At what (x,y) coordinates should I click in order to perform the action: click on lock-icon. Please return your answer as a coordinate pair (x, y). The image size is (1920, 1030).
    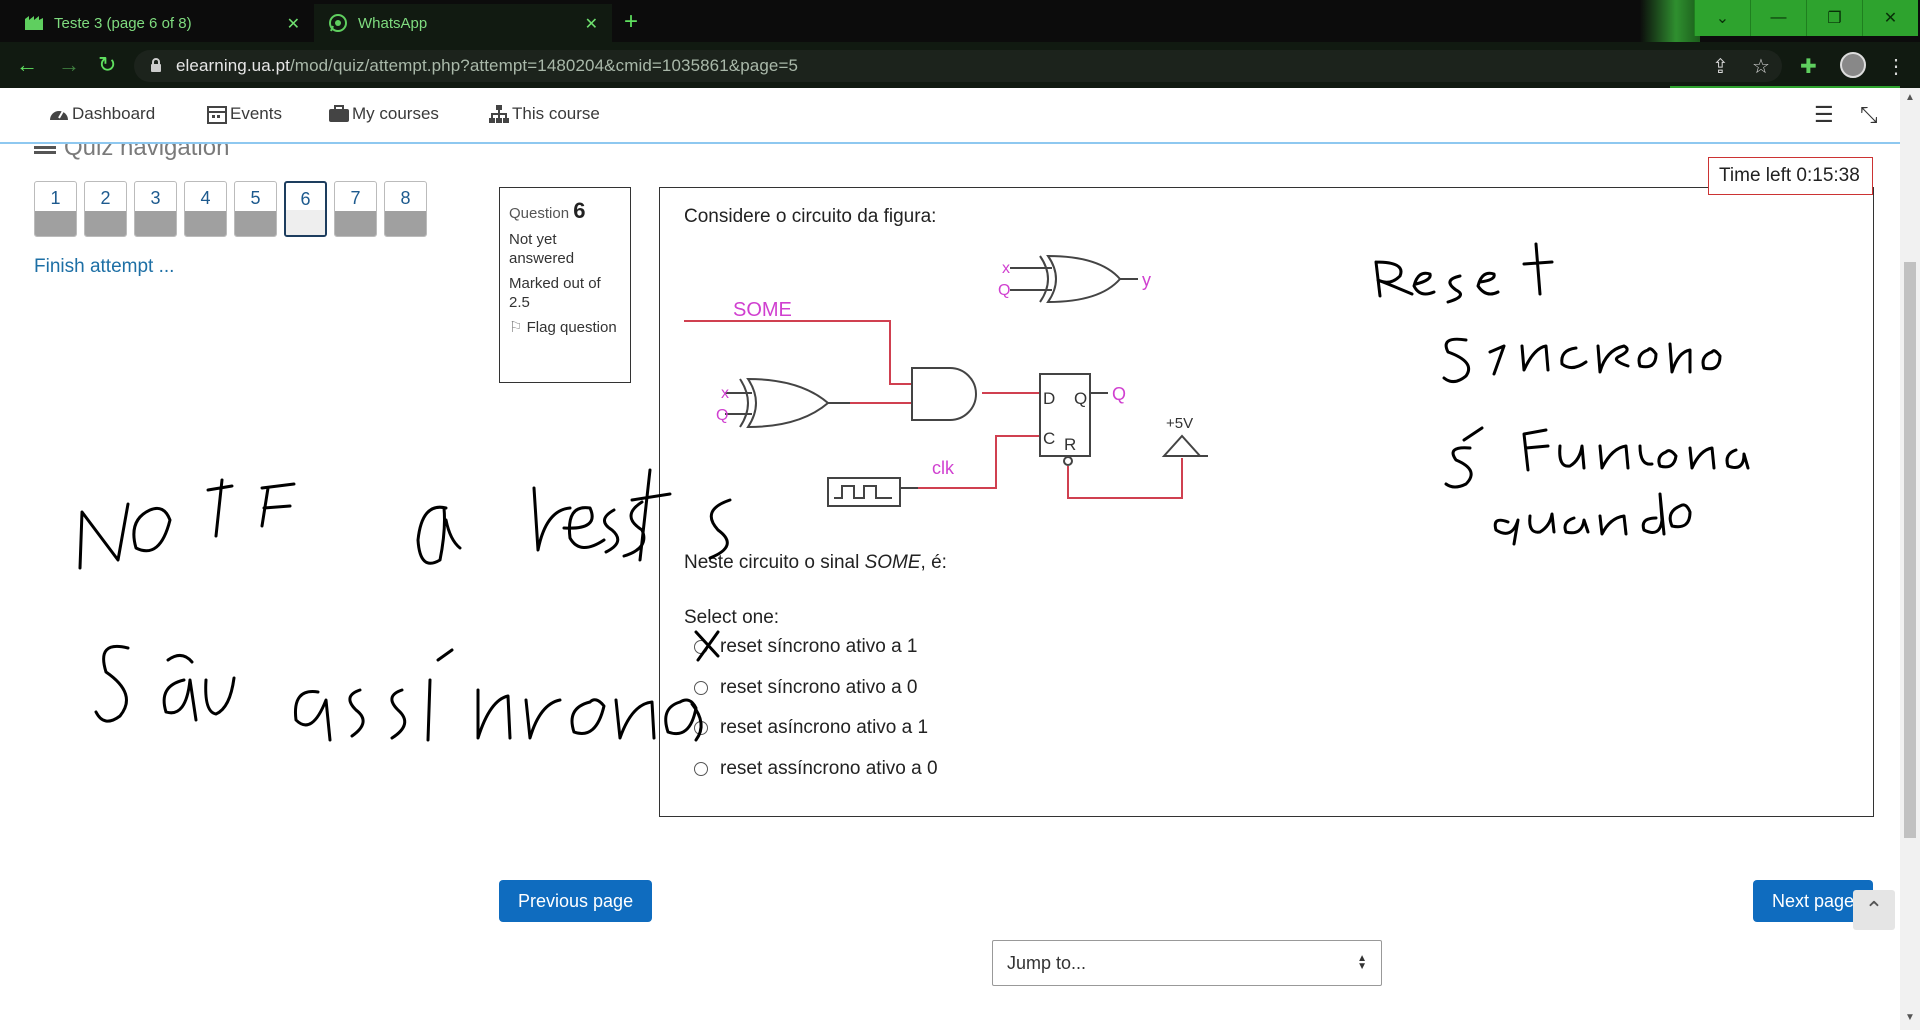
    Looking at the image, I should click on (156, 65).